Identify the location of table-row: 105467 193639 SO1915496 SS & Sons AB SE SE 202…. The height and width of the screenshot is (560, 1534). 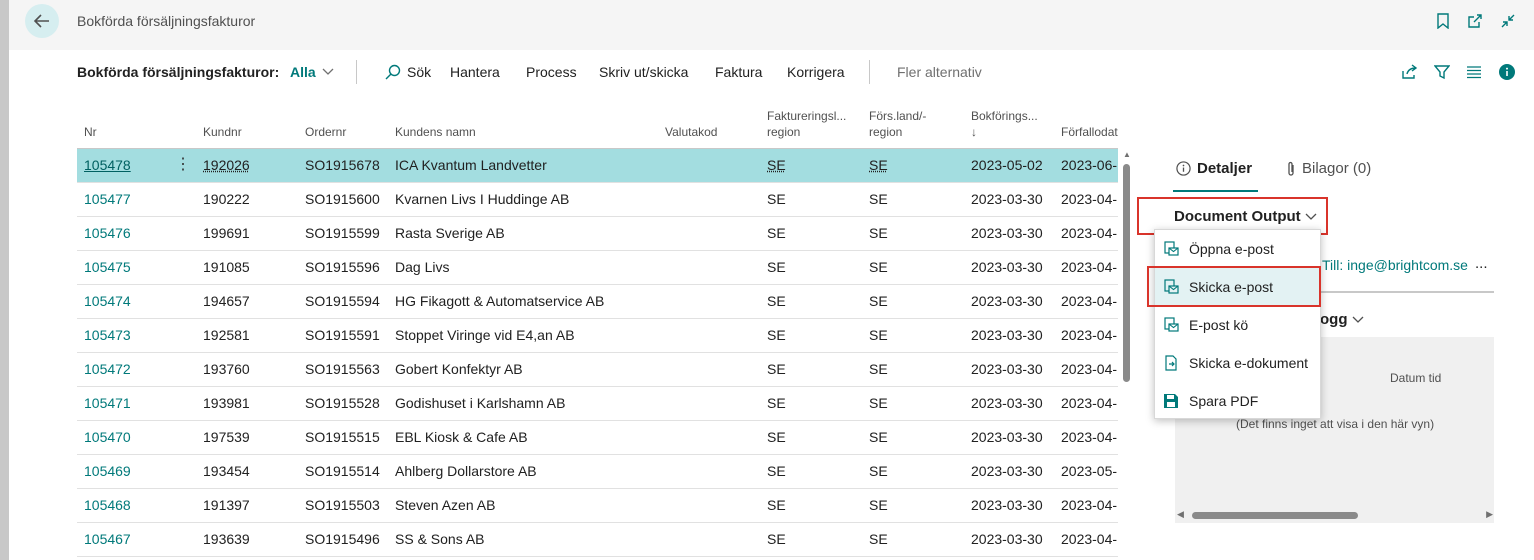
(597, 540).